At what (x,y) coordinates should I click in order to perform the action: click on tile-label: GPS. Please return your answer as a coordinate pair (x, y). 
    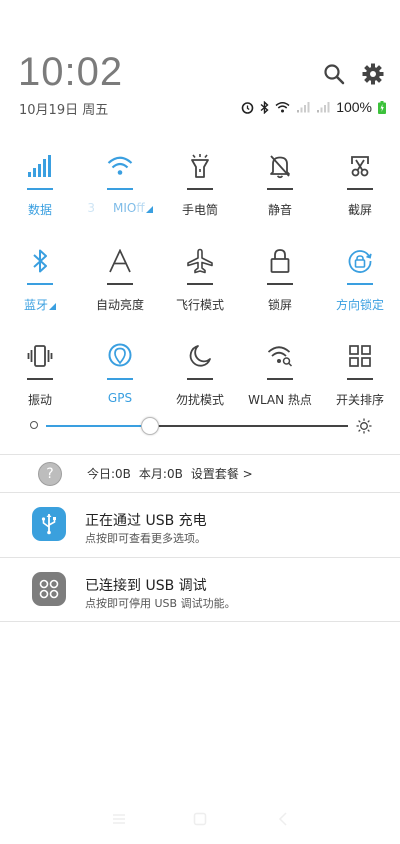
    Looking at the image, I should click on (120, 398).